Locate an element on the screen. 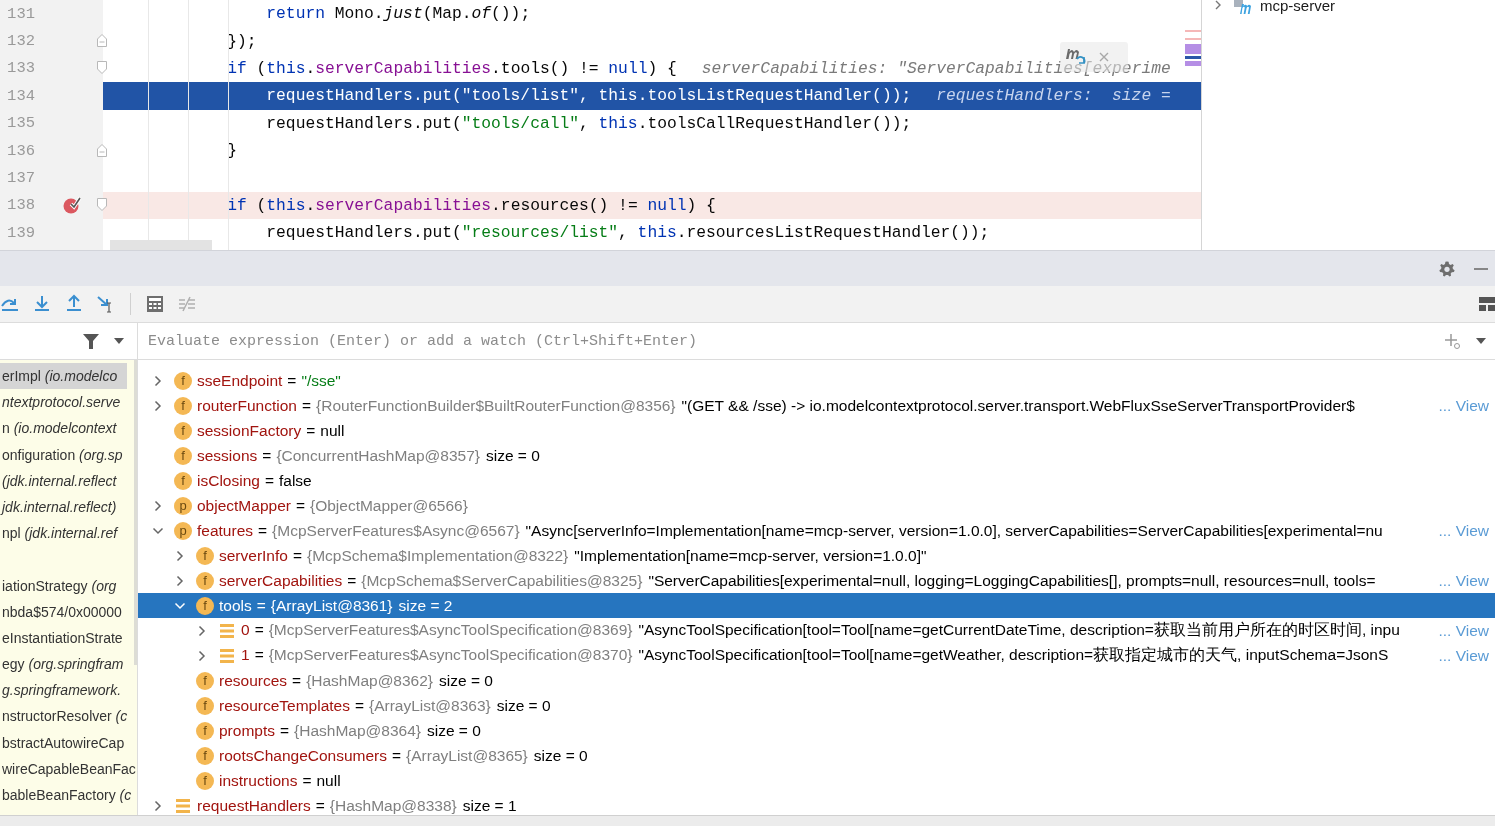 This screenshot has width=1495, height=826. line-number: 138 is located at coordinates (20, 205).